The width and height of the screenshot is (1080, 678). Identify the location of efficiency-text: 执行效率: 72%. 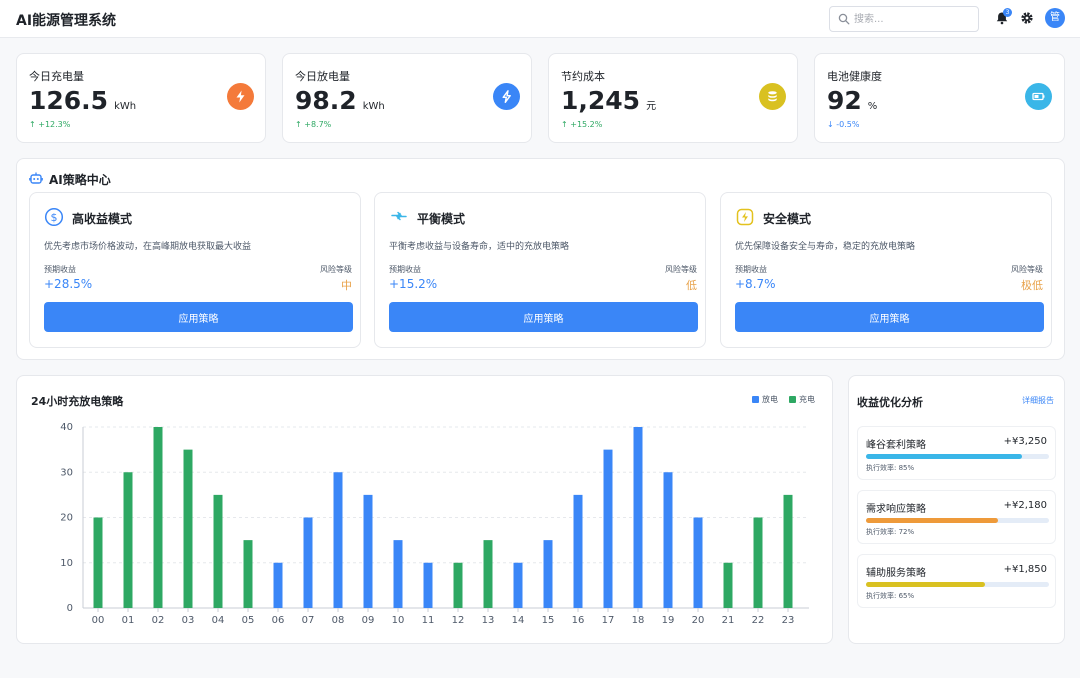
(890, 532).